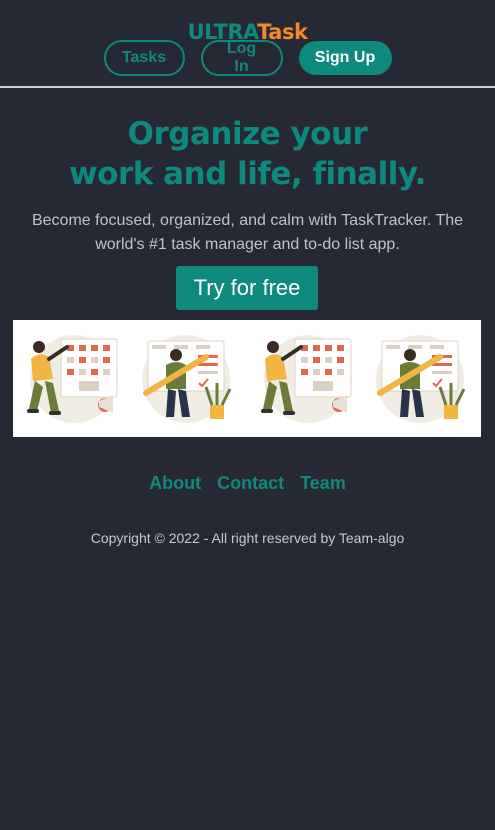 This screenshot has height=830, width=495. I want to click on footer-link-contact: Contact, so click(250, 483).